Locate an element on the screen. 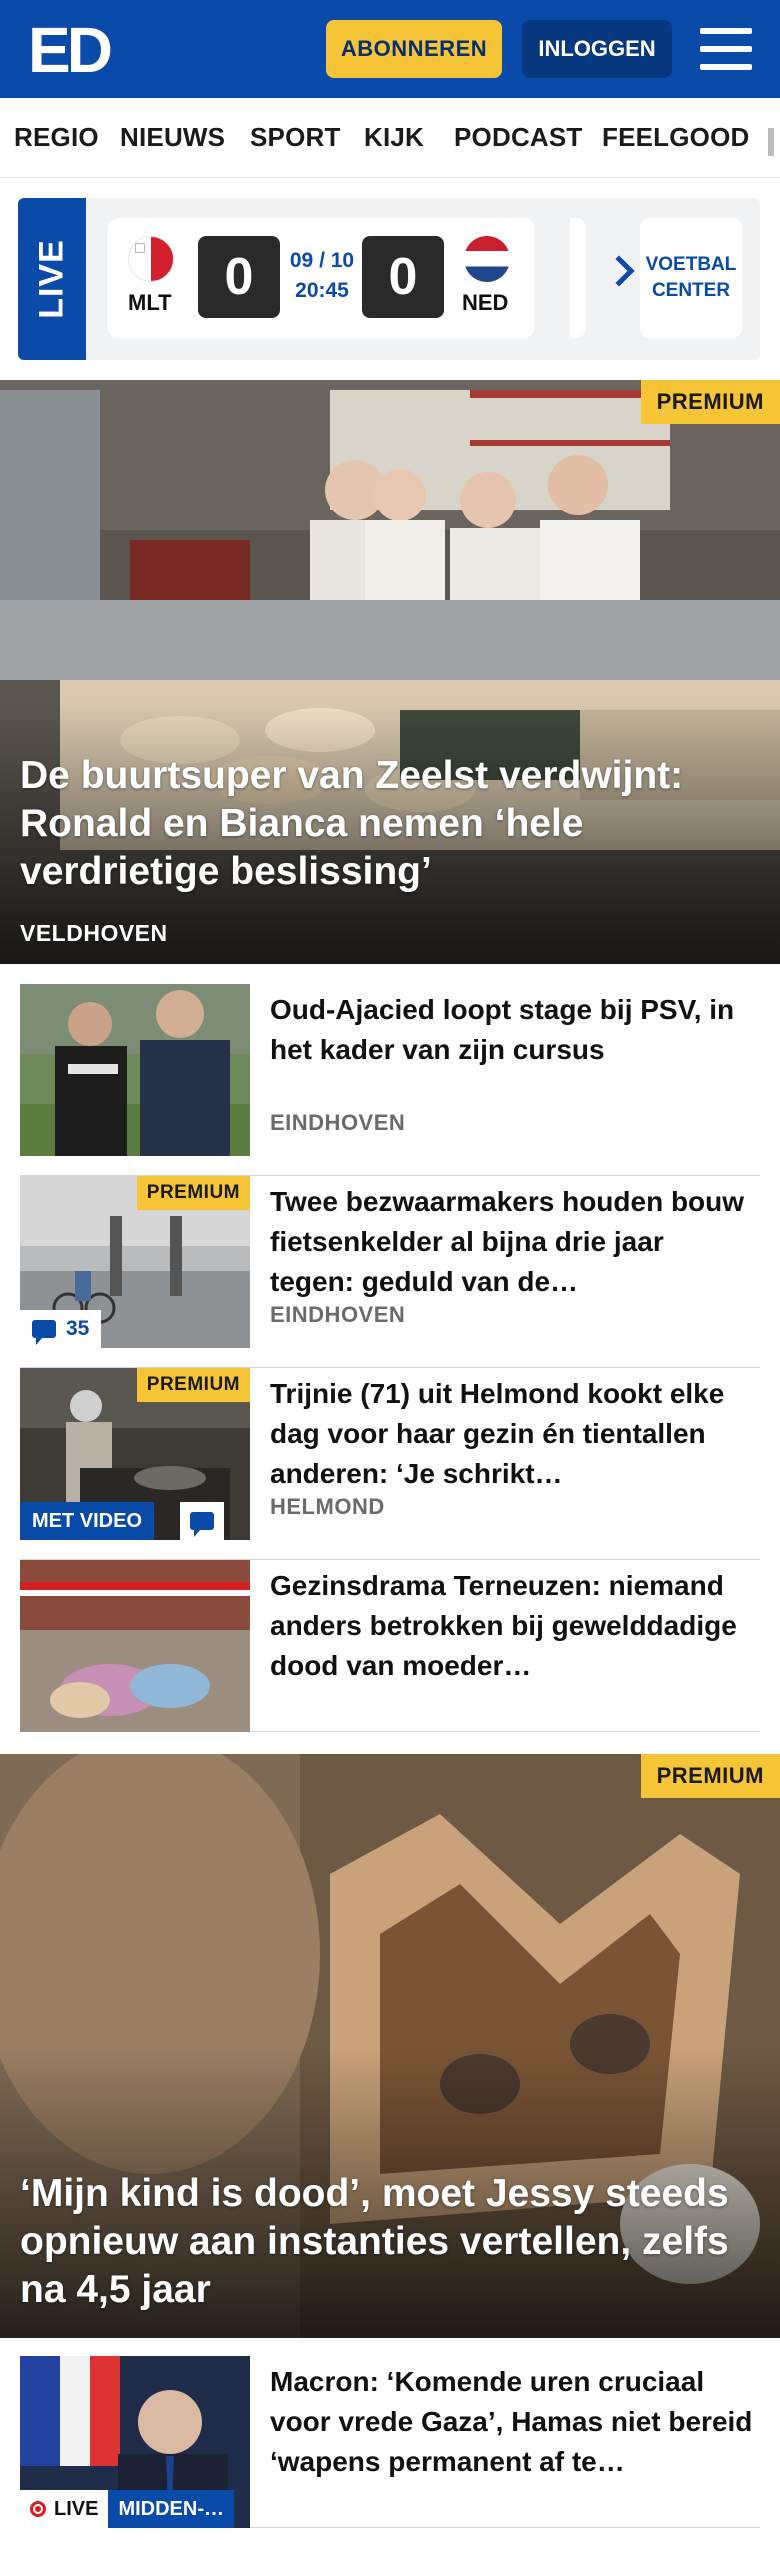 This screenshot has height=2560, width=780. match-card: MLT 0 09 / 10 20:45 0 NED is located at coordinates (321, 278).